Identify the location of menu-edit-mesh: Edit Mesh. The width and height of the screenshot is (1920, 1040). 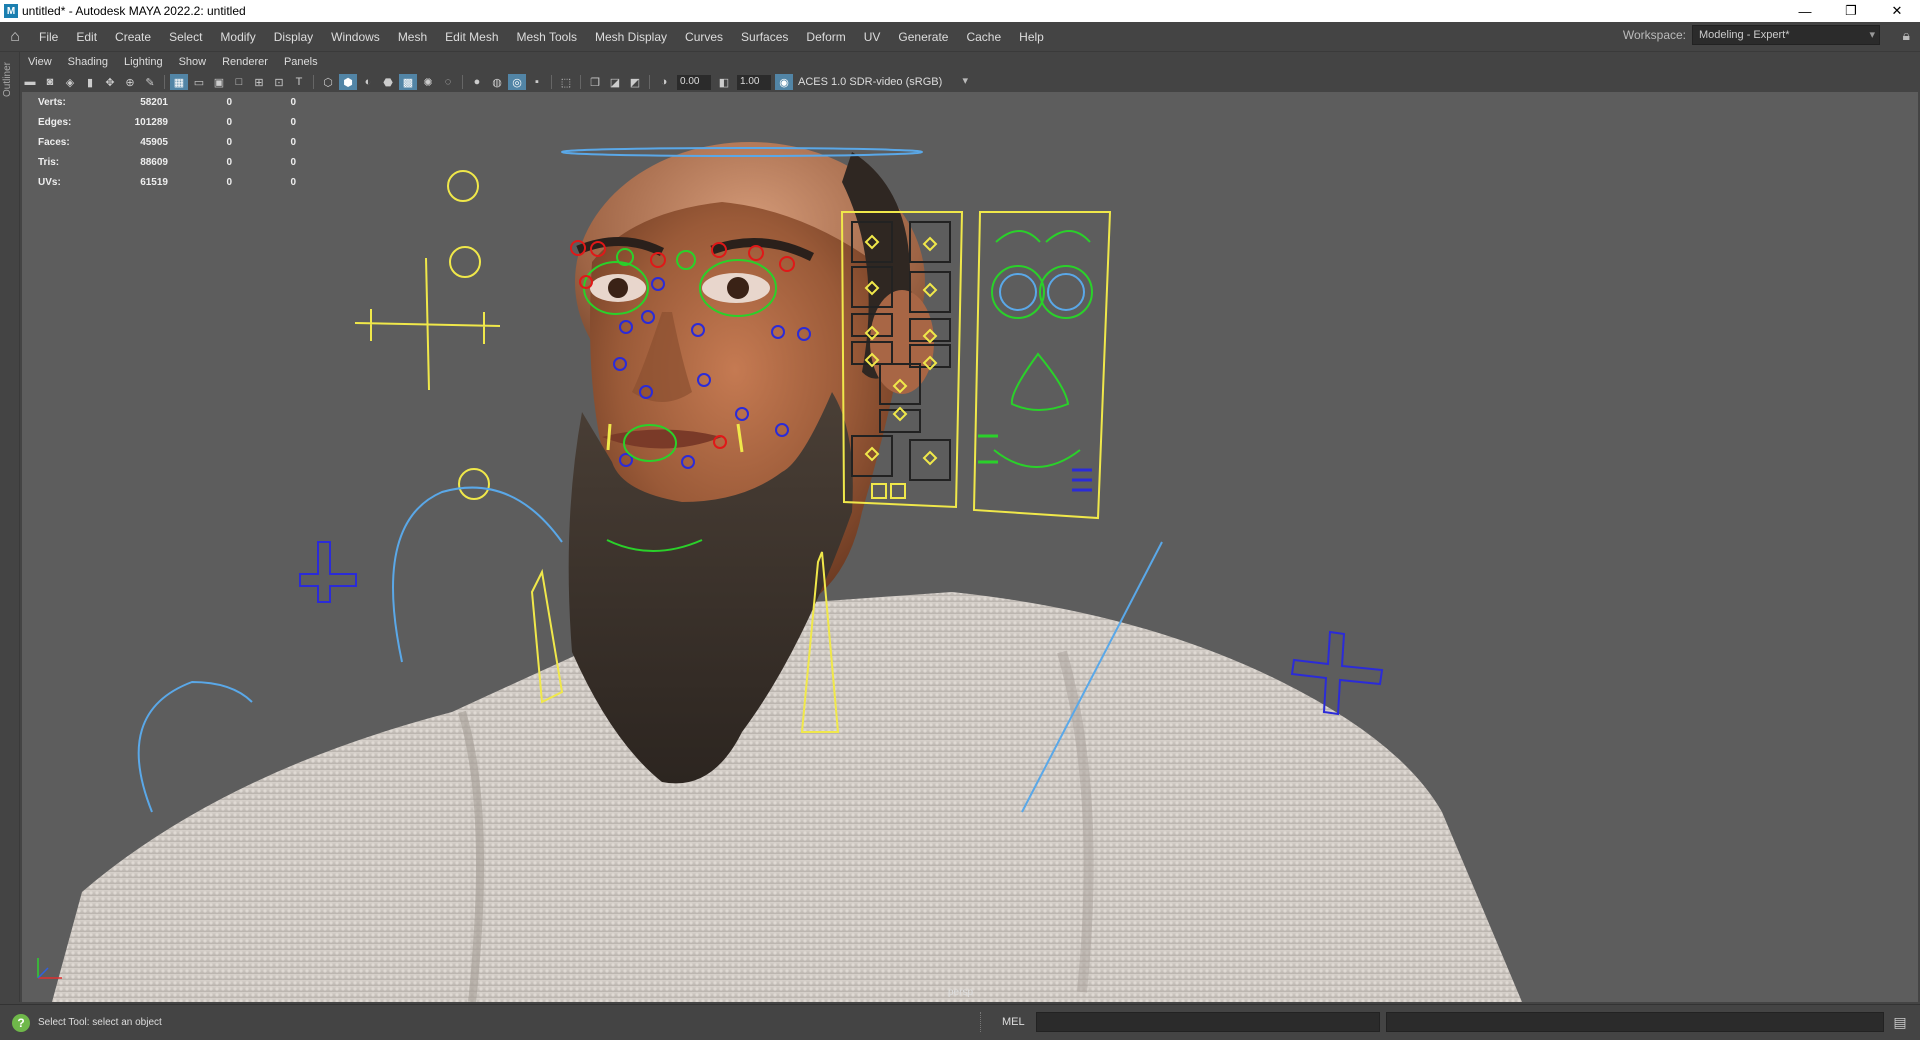
(471, 37).